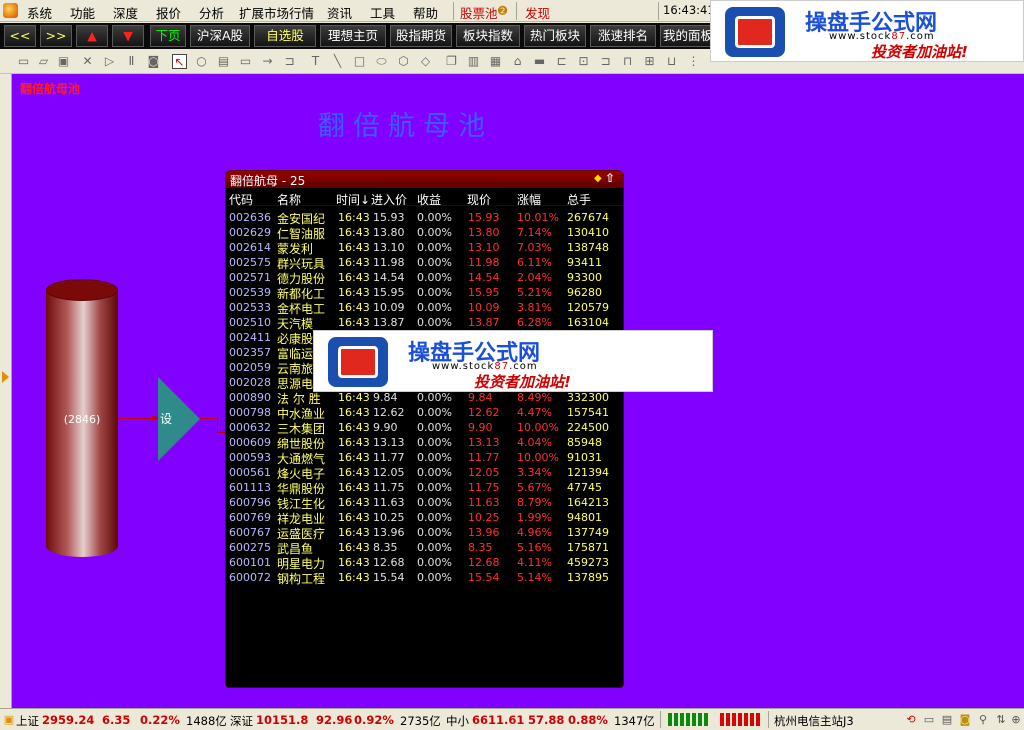 The image size is (1024, 730). What do you see at coordinates (245, 61) in the screenshot?
I see `rect-tool-icon: ▭` at bounding box center [245, 61].